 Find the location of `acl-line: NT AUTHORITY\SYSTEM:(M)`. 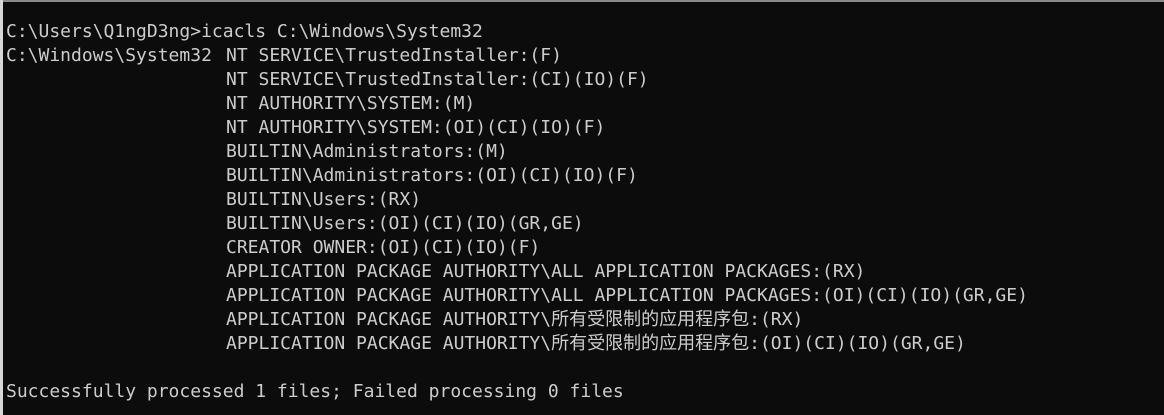

acl-line: NT AUTHORITY\SYSTEM:(M) is located at coordinates (585, 104).